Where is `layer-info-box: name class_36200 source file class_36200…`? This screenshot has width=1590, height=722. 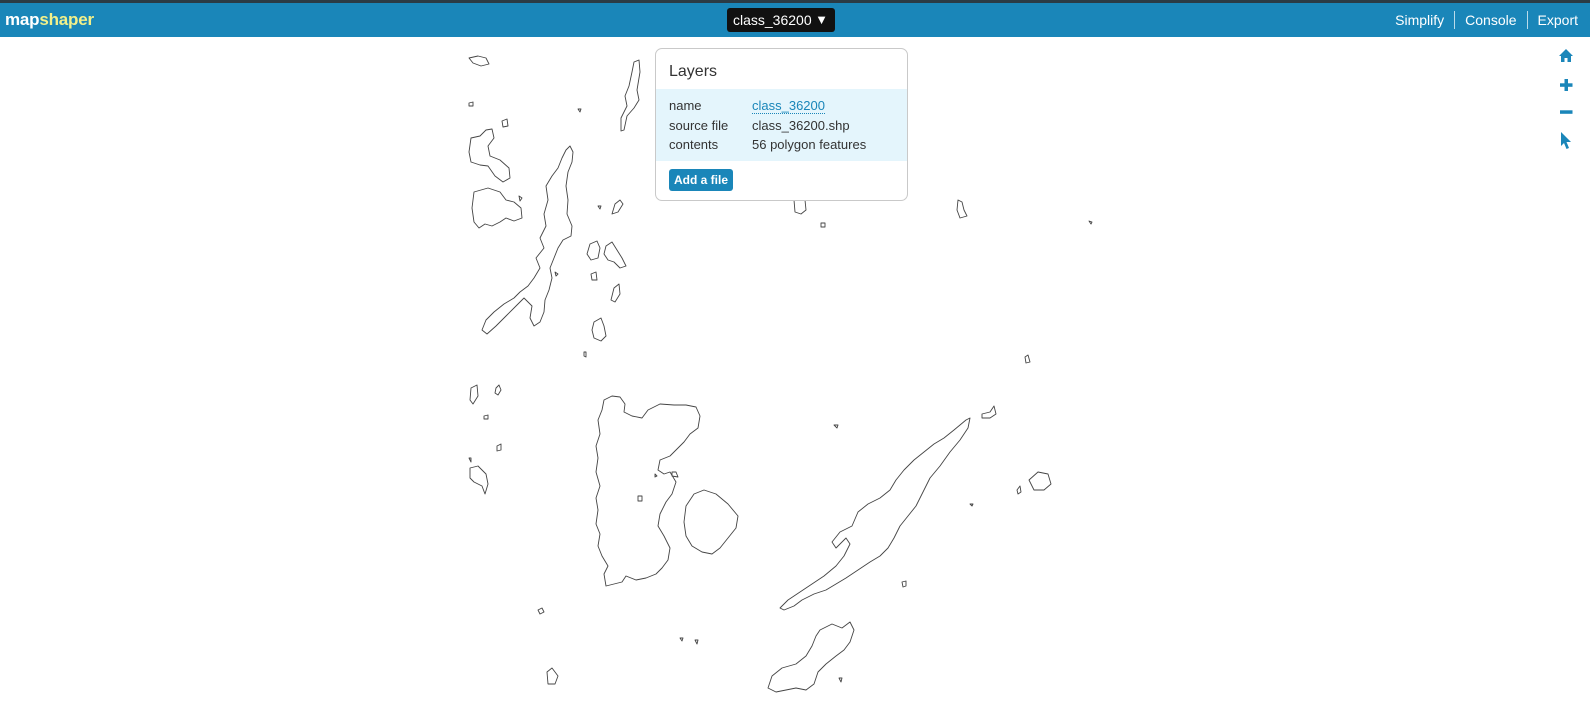 layer-info-box: name class_36200 source file class_36200… is located at coordinates (781, 125).